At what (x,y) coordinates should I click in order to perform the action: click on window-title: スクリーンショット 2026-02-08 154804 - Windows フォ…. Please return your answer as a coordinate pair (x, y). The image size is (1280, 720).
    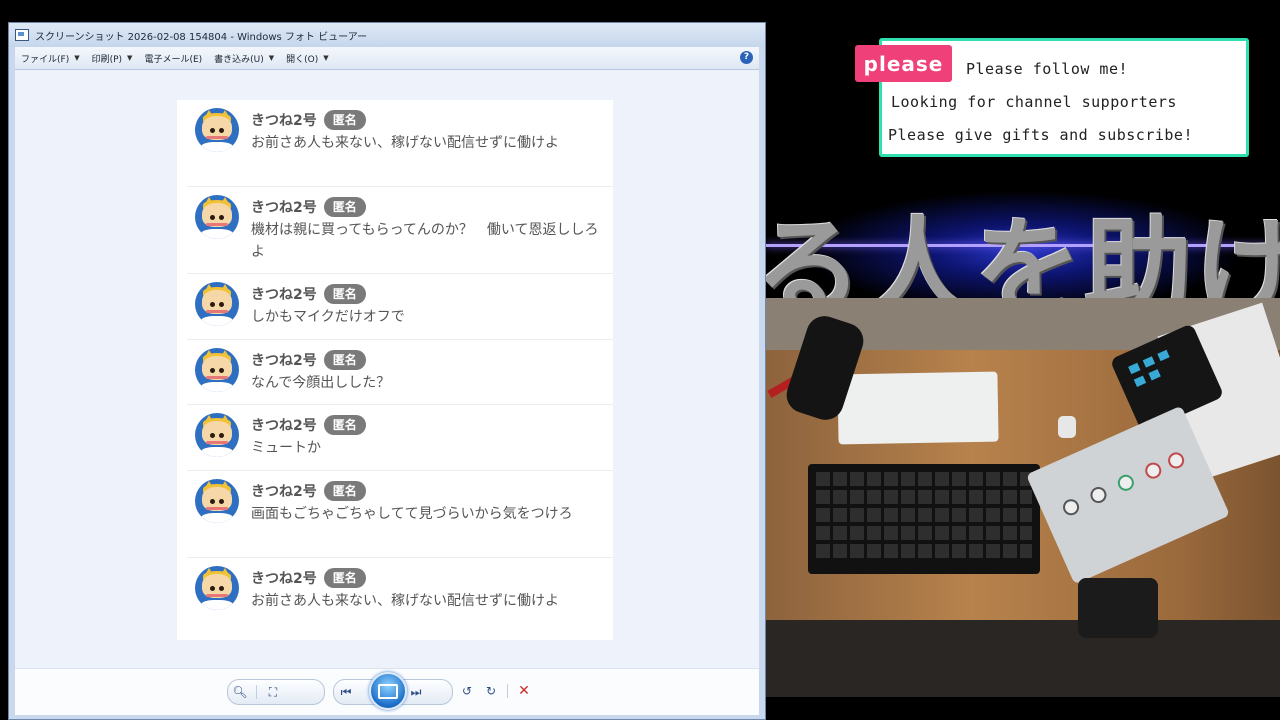
    Looking at the image, I should click on (201, 37).